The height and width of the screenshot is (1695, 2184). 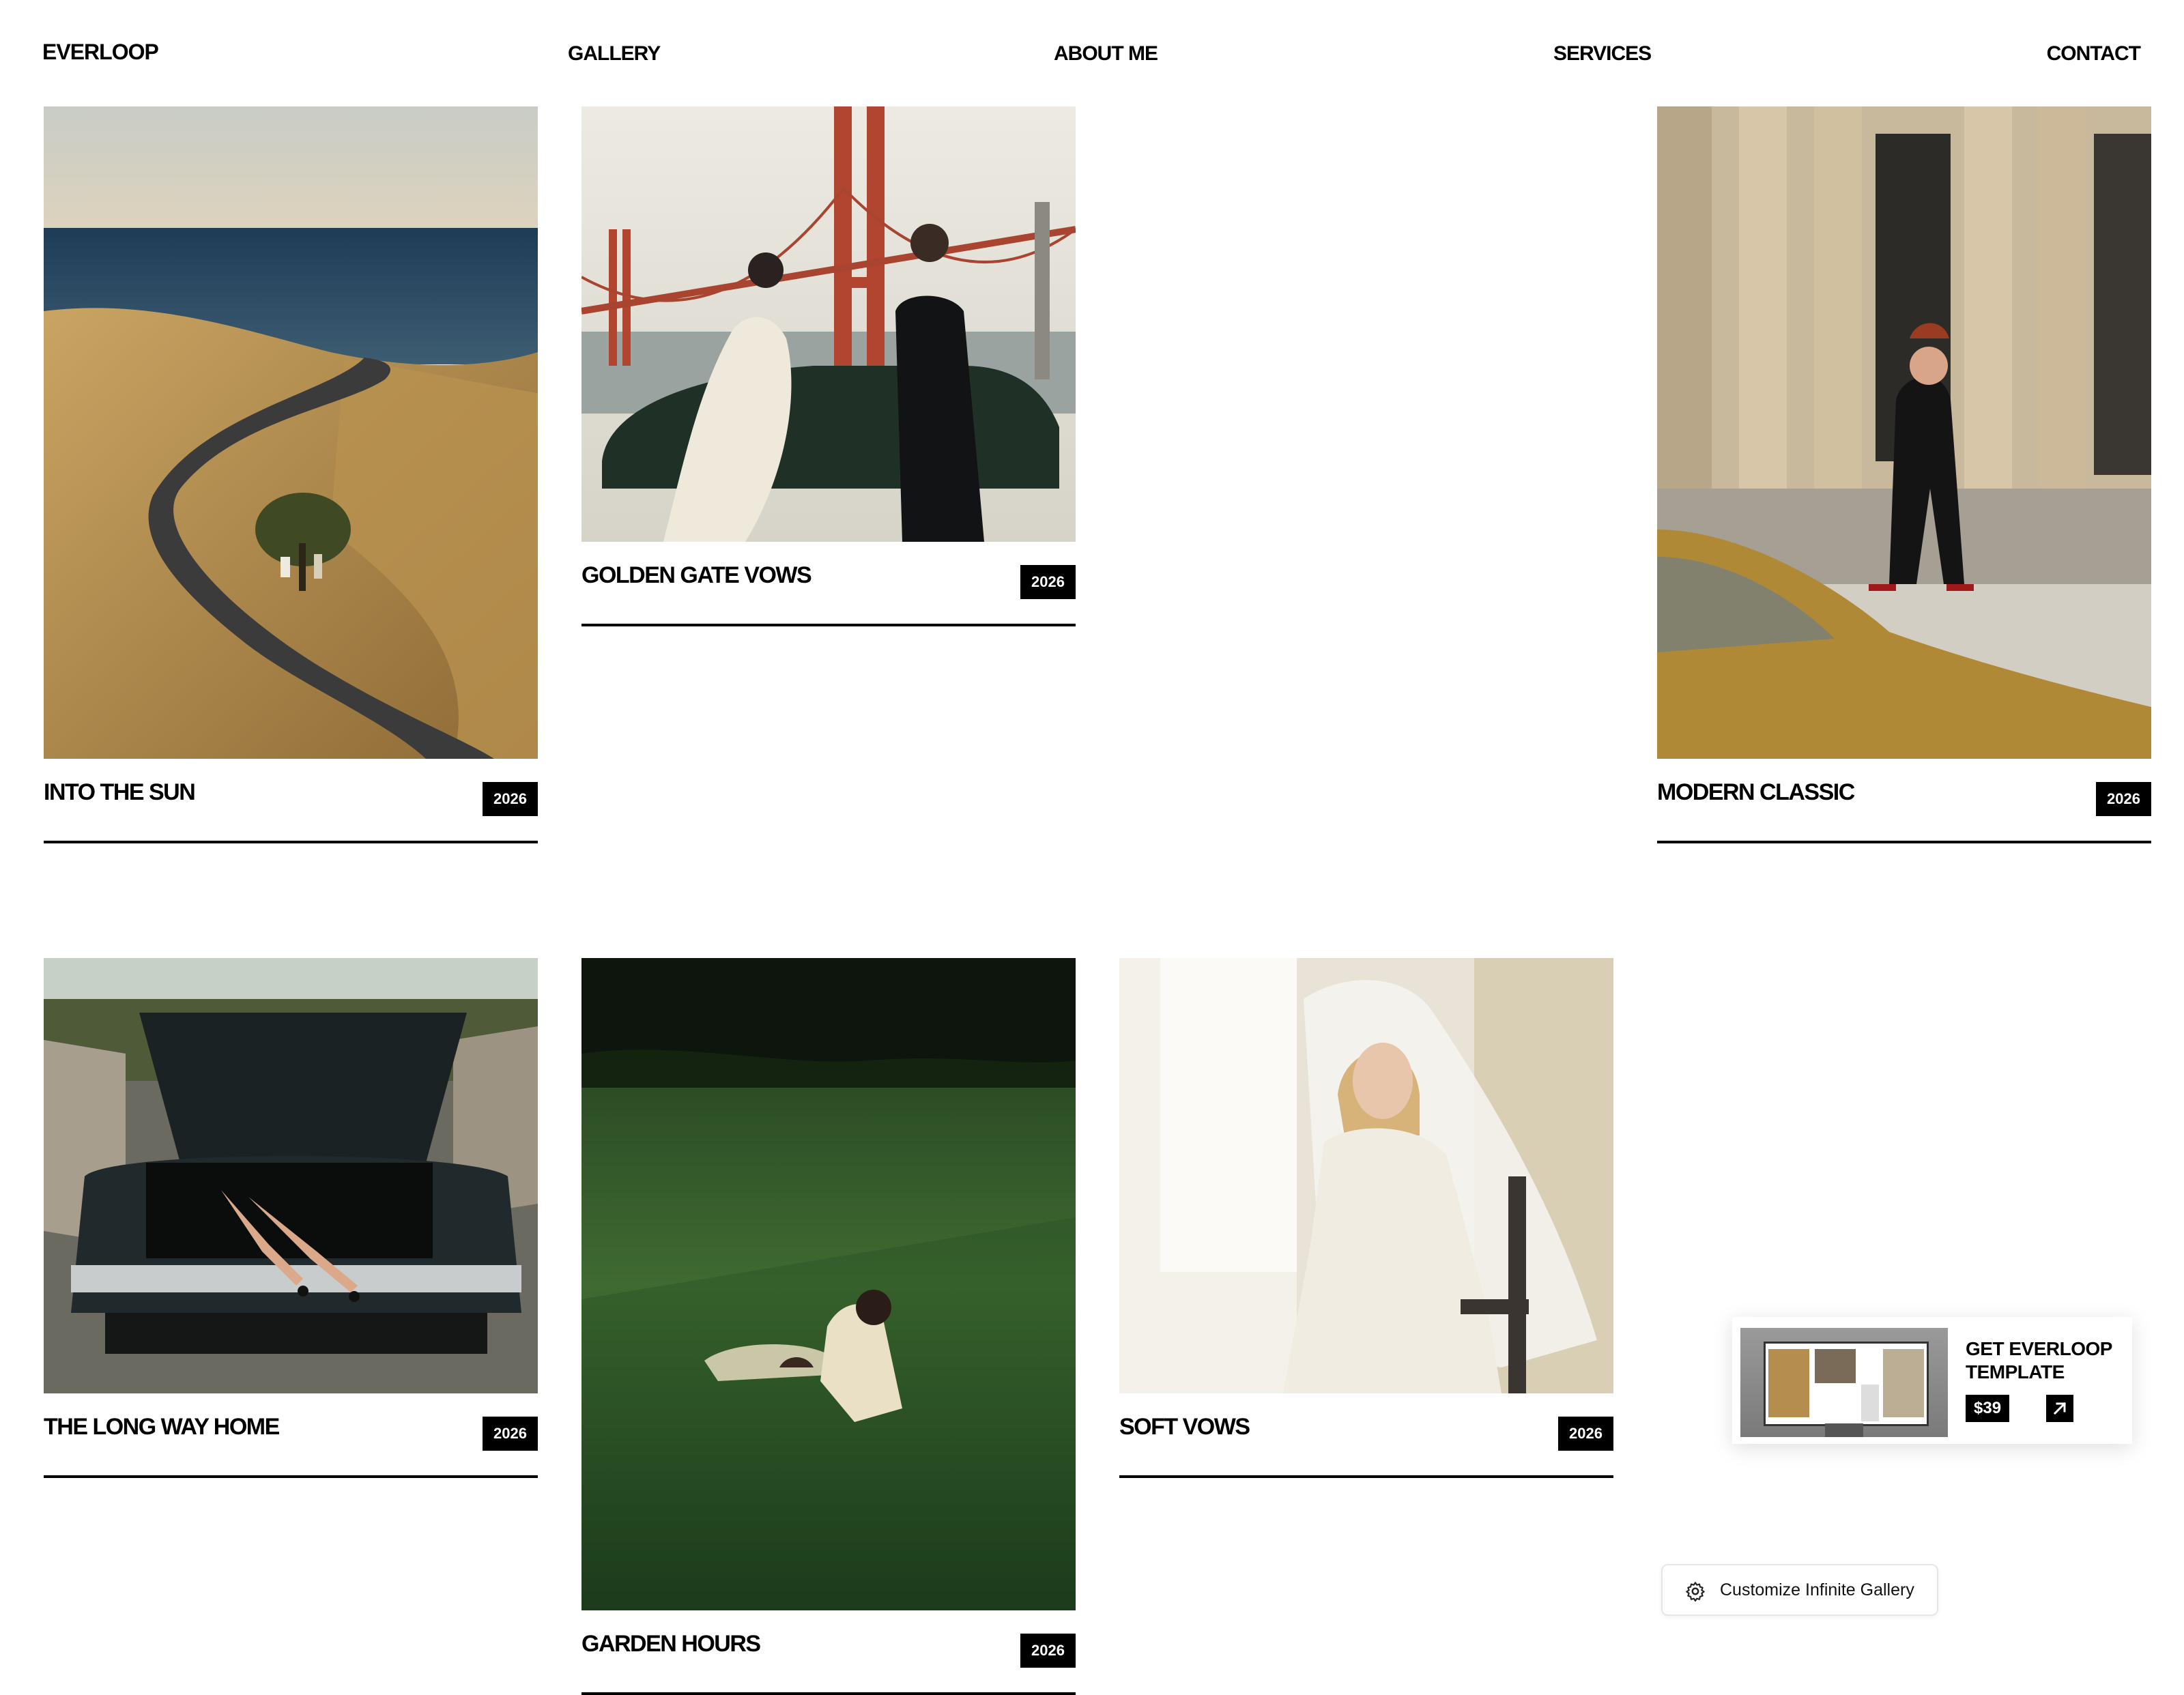 What do you see at coordinates (1817, 1589) in the screenshot?
I see `customize-label: Customize Infinite Gallery` at bounding box center [1817, 1589].